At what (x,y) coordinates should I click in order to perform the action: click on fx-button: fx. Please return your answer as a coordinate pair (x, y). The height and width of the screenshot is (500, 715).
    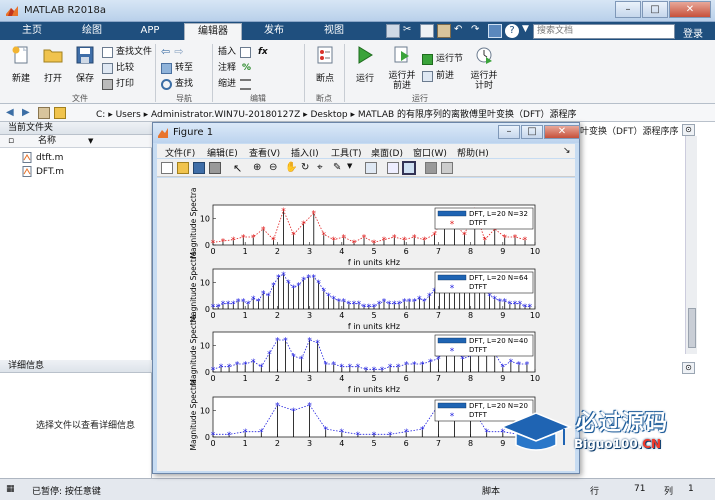
    Looking at the image, I should click on (263, 52).